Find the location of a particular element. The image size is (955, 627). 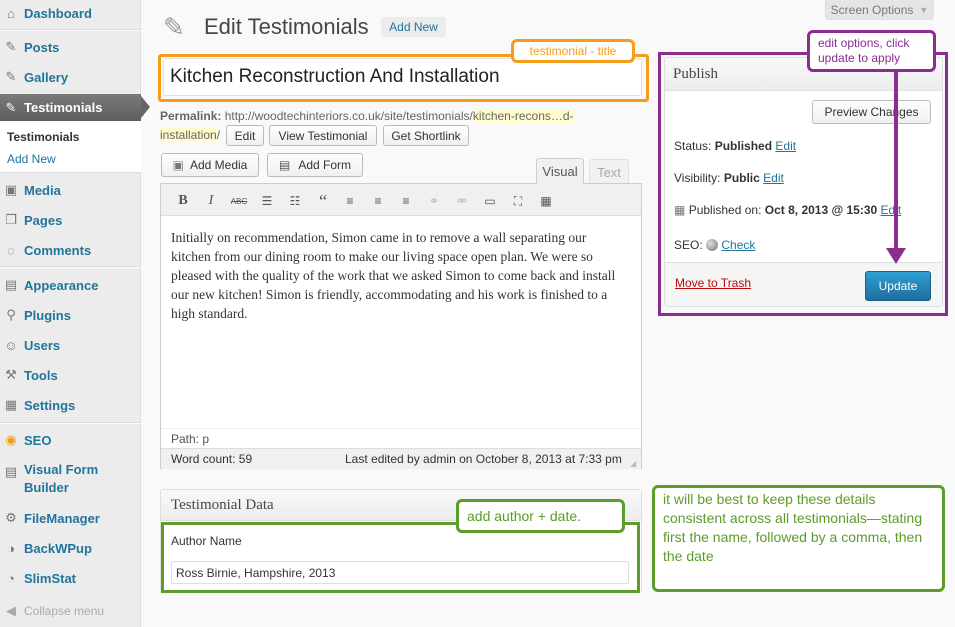

tab-text: Text is located at coordinates (609, 171).